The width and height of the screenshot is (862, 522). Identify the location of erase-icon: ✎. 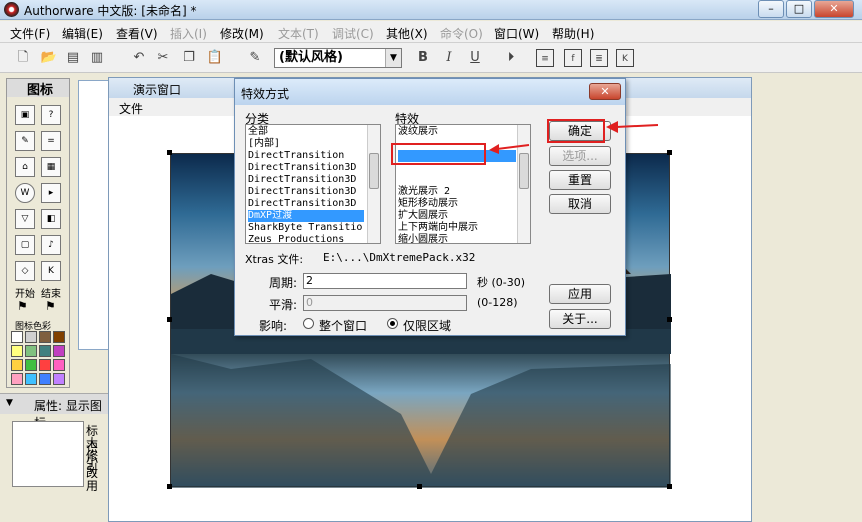
(25, 141).